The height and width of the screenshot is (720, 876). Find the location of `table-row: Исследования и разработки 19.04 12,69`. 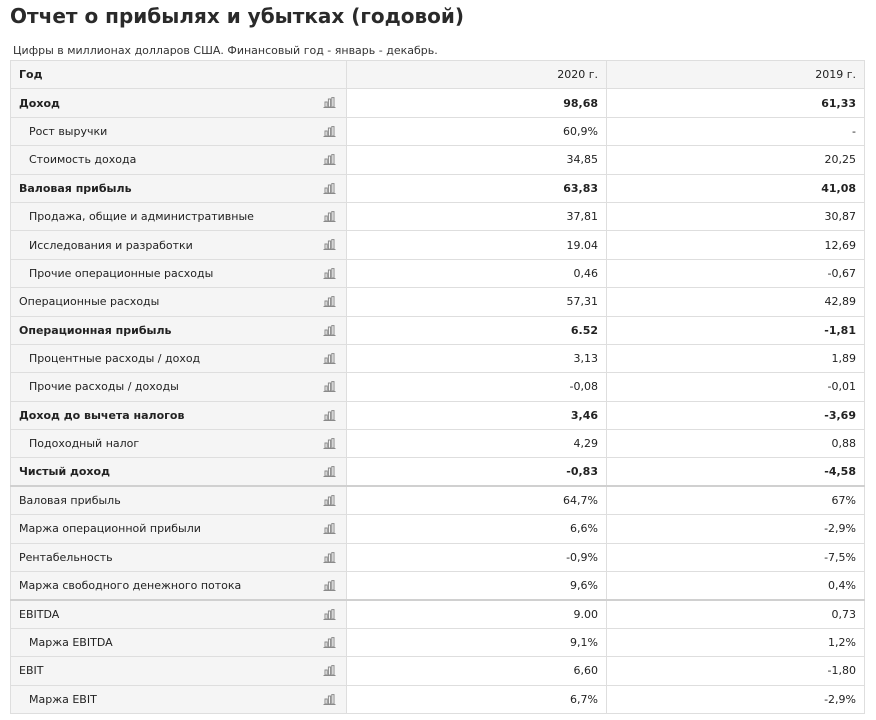

table-row: Исследования и разработки 19.04 12,69 is located at coordinates (437, 245).